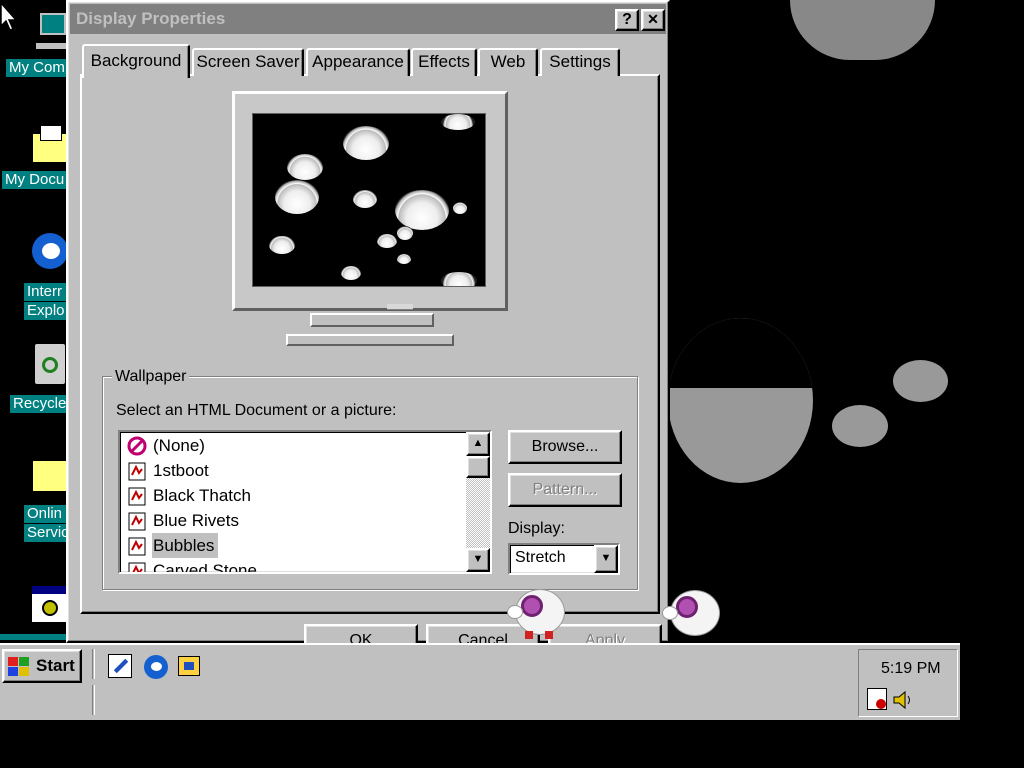  I want to click on scheduler-icon, so click(877, 699).